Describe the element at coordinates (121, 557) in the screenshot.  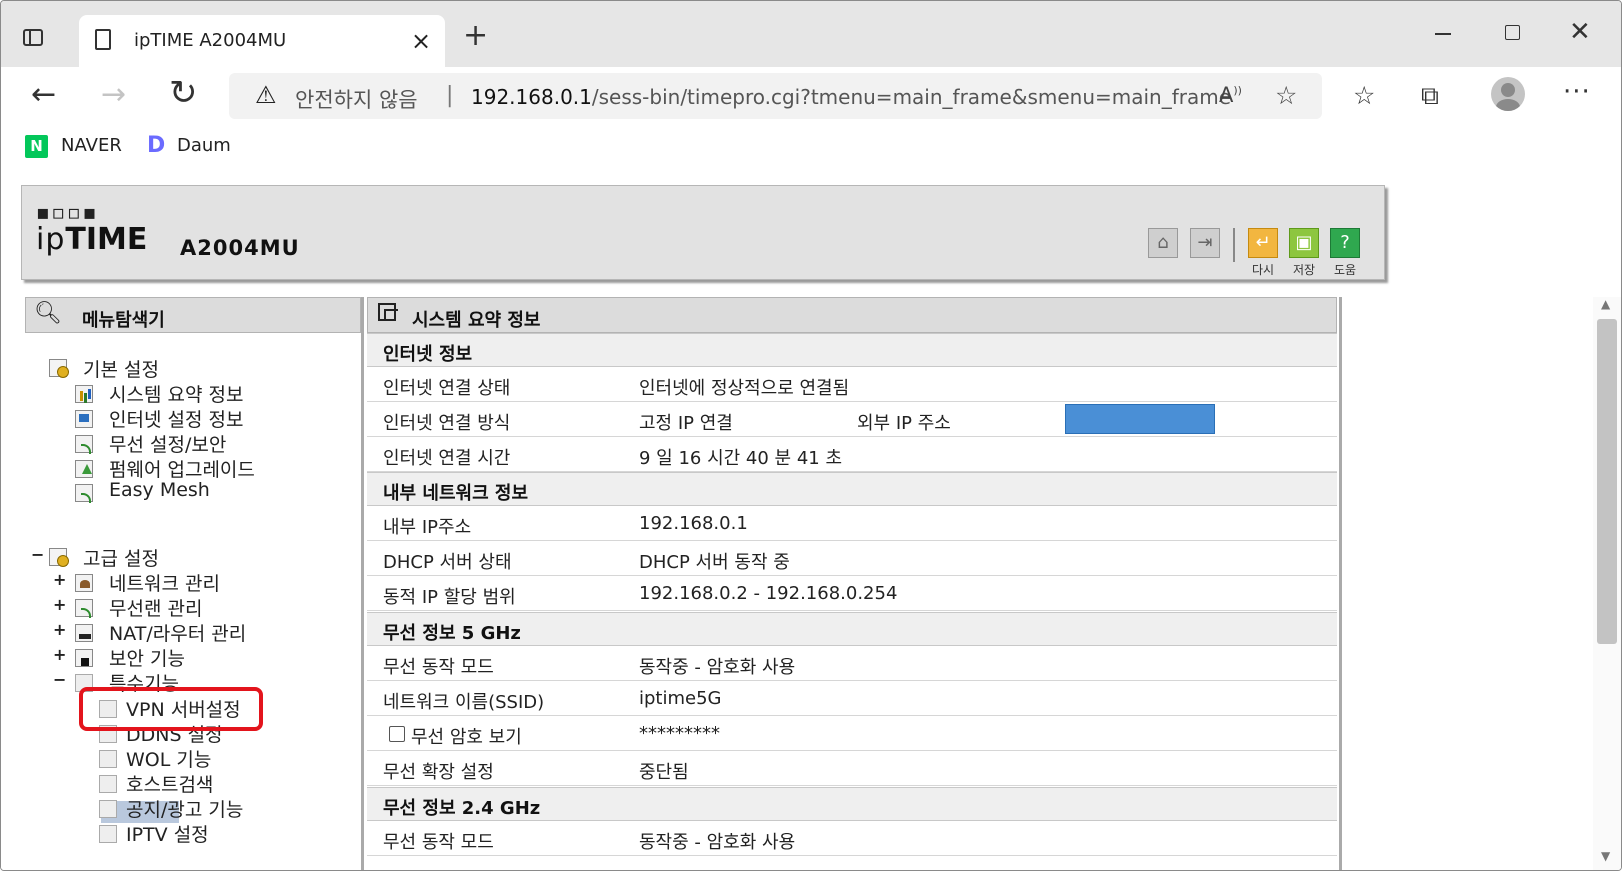
I see `tree-advanced-settings: 고급 설정` at that location.